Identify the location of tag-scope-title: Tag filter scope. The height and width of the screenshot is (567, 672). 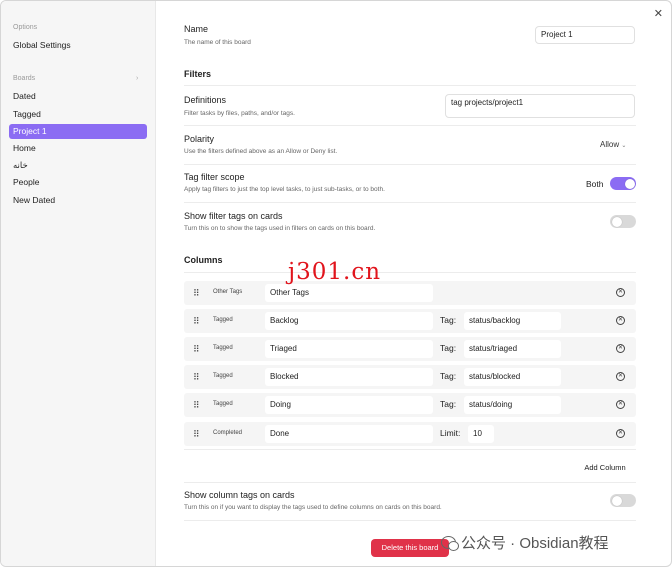
(214, 177).